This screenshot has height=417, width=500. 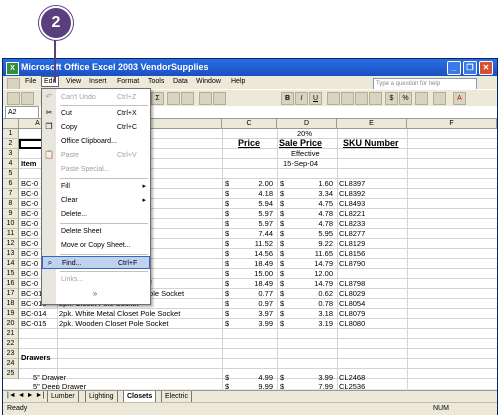 What do you see at coordinates (11, 324) in the screenshot?
I see `row-header-20: 20` at bounding box center [11, 324].